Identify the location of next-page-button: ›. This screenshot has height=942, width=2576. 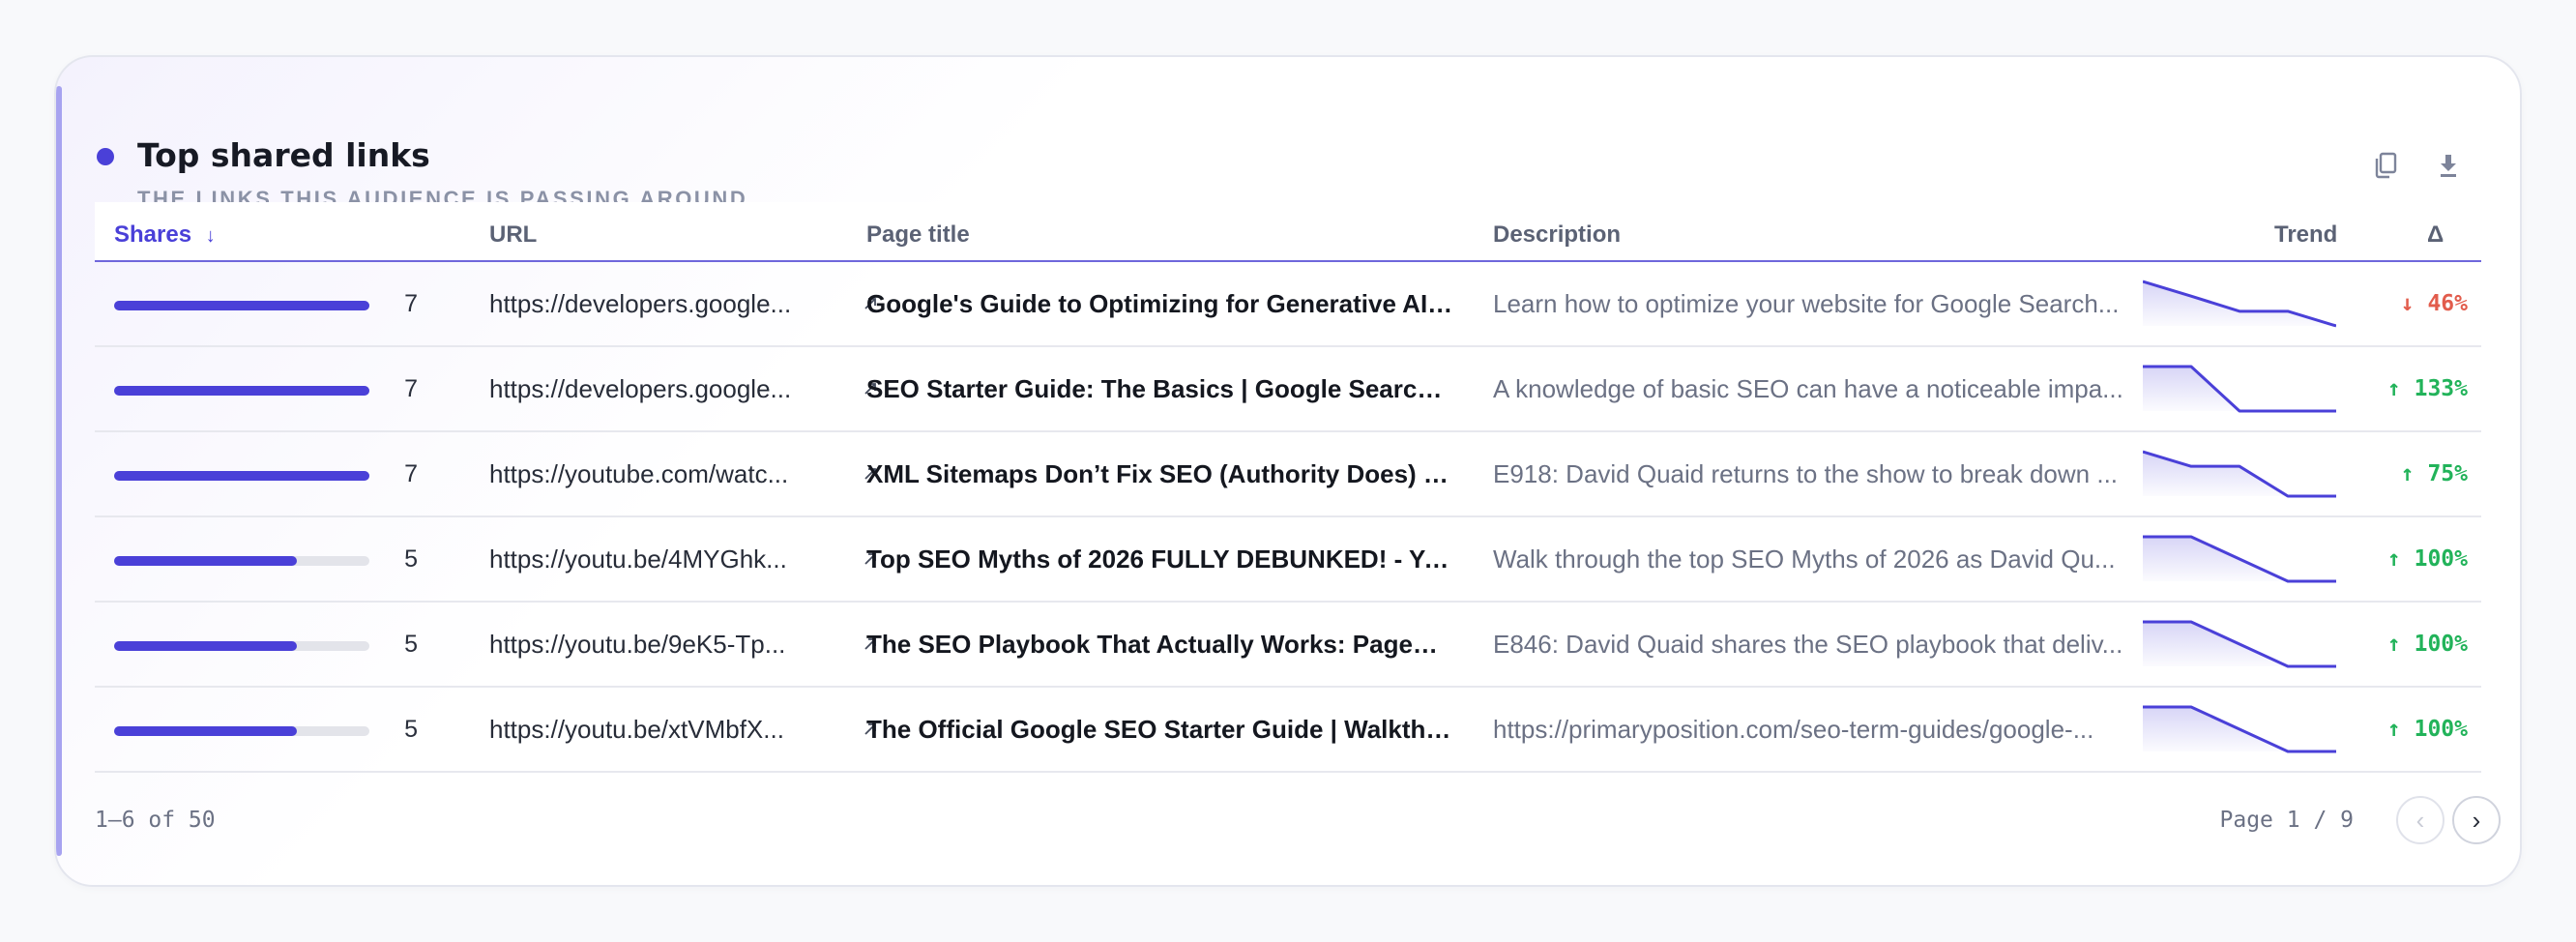
(2476, 820).